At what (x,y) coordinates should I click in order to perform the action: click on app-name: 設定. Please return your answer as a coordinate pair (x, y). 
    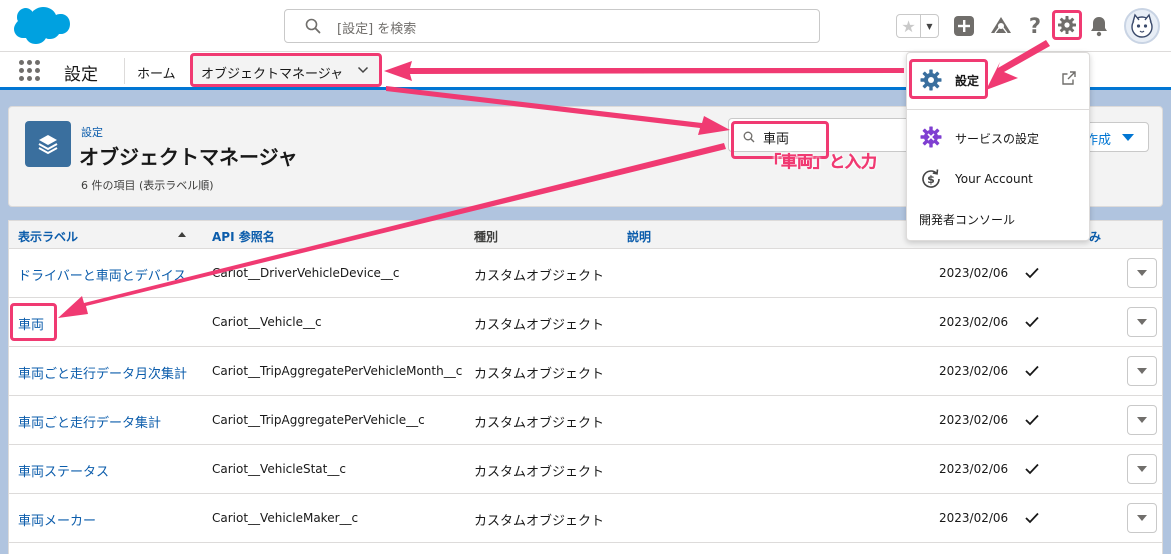
    Looking at the image, I should click on (81, 75).